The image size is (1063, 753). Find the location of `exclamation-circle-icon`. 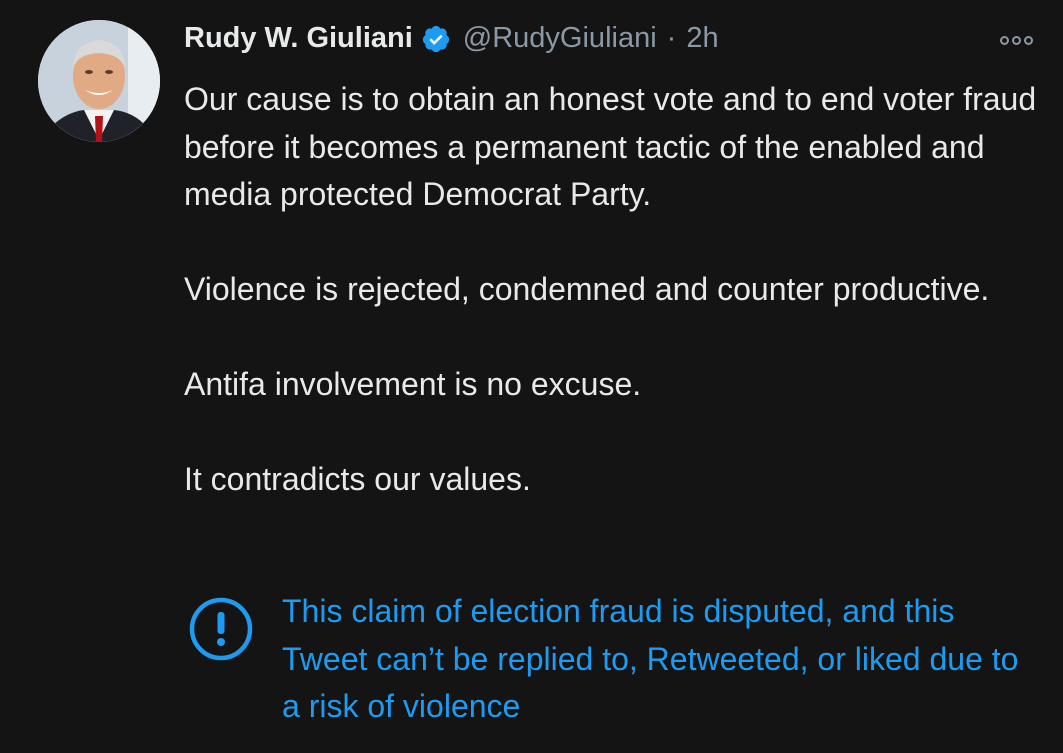

exclamation-circle-icon is located at coordinates (221, 629).